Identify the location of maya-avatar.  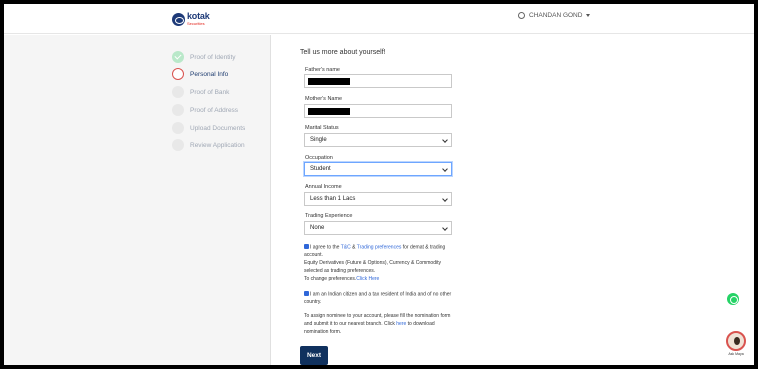
(736, 341).